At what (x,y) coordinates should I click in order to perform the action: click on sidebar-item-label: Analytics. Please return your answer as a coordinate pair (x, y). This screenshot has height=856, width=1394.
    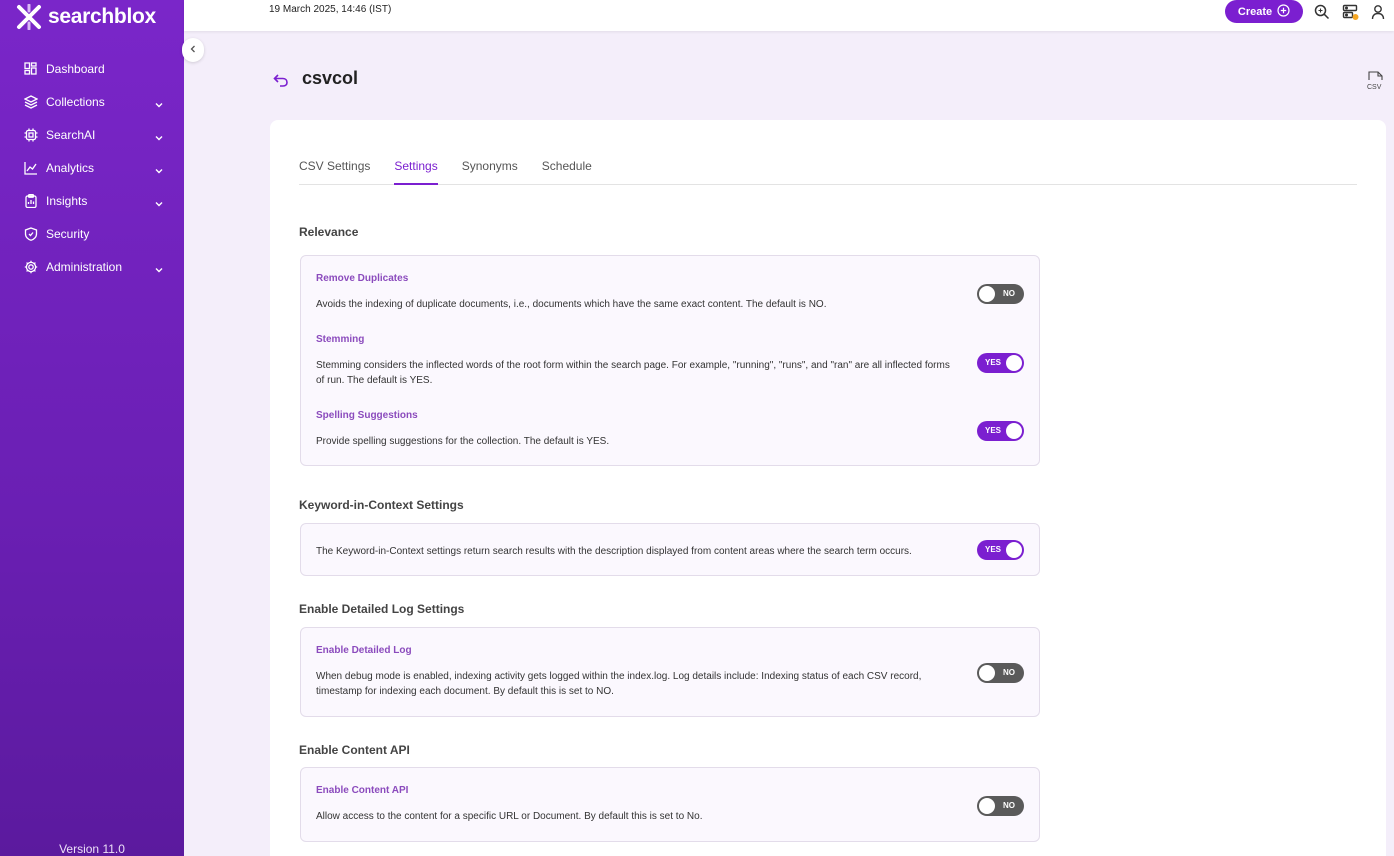
    Looking at the image, I should click on (70, 167).